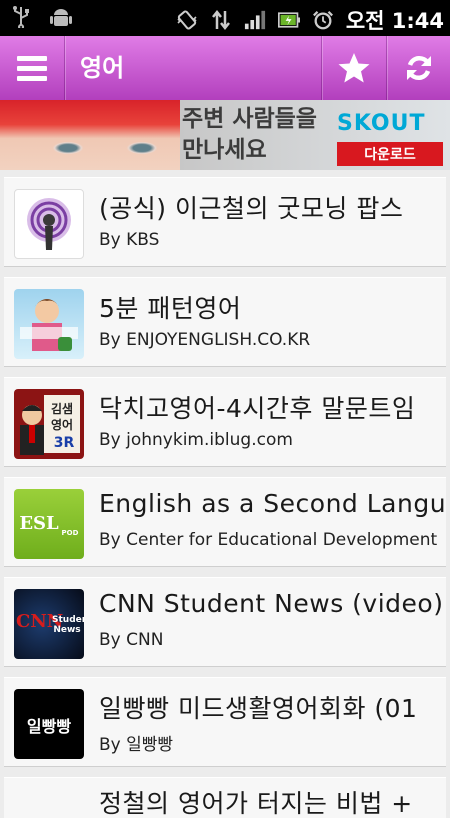  Describe the element at coordinates (390, 154) in the screenshot. I see `banner-download-button: 다운로드` at that location.